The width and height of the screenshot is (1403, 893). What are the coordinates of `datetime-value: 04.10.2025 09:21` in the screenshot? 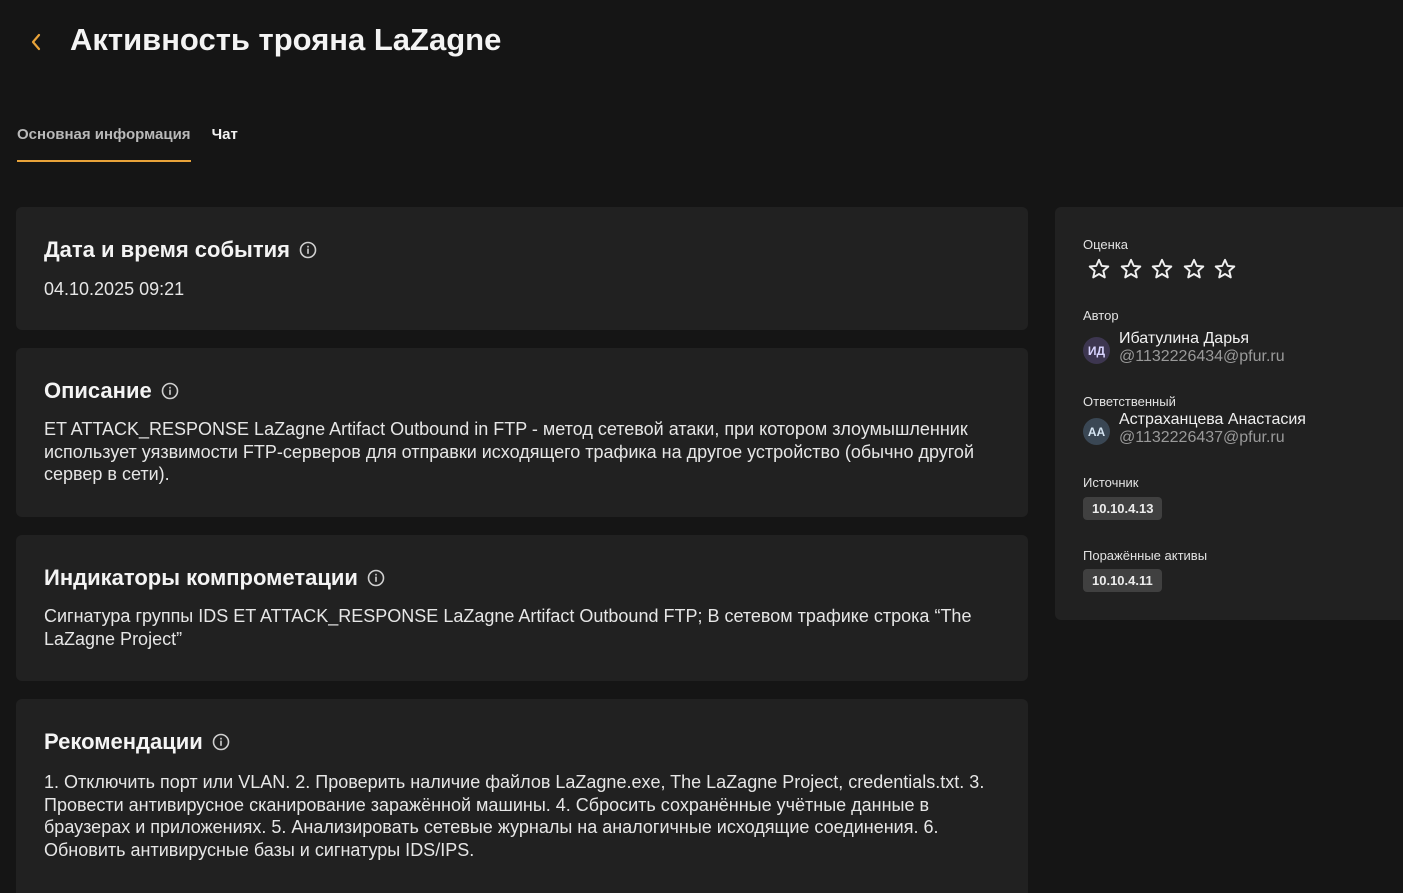 It's located at (114, 289).